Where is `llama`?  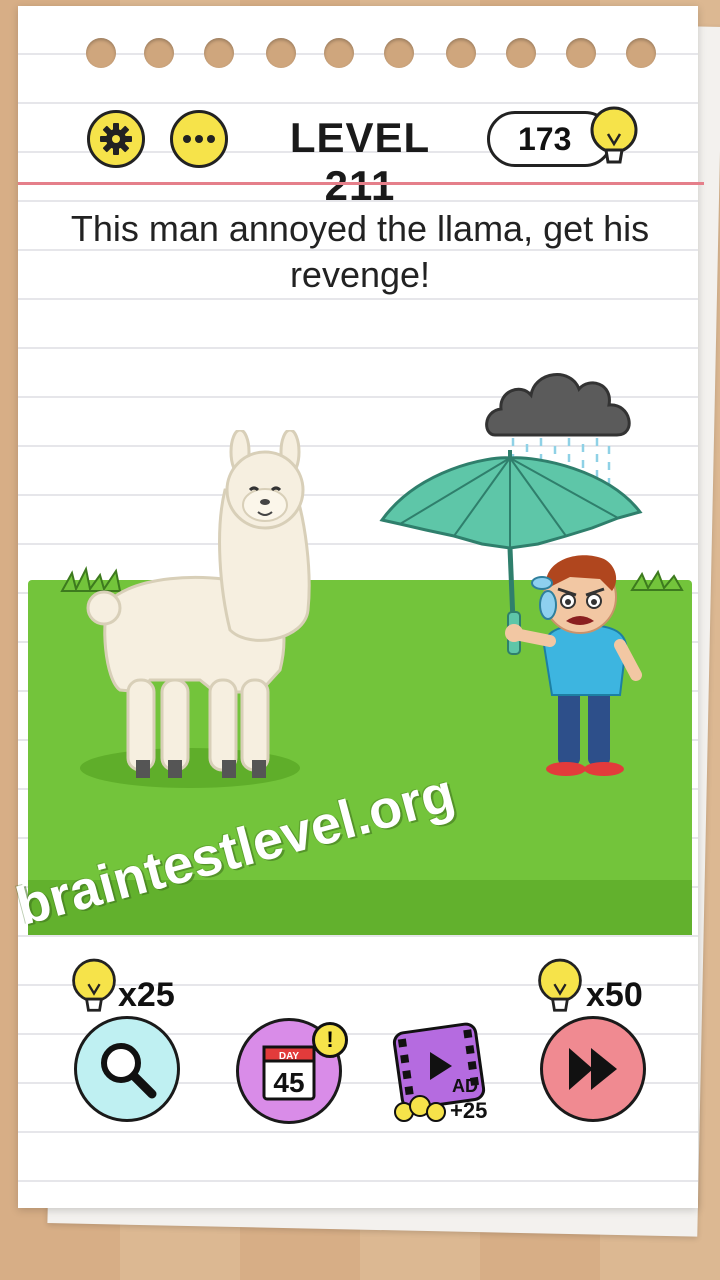 llama is located at coordinates (200, 610).